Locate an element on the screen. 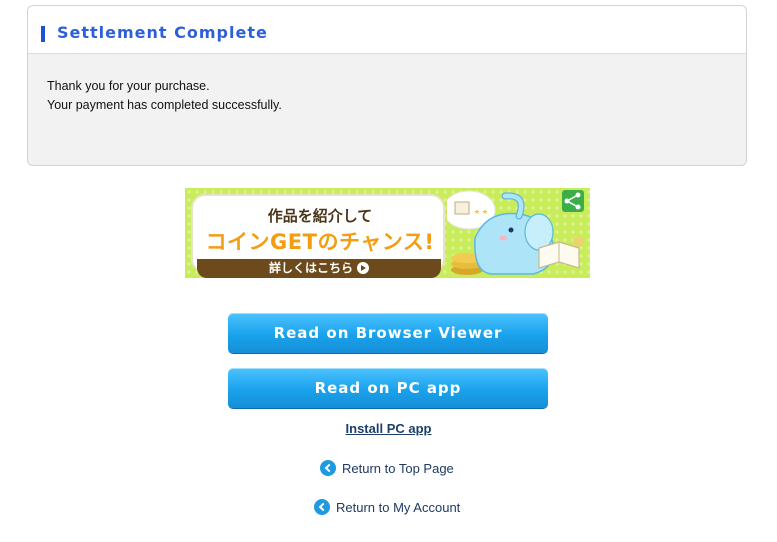 Image resolution: width=777 pixels, height=542 pixels. read-browser-viewer-button: Read on Browser Viewer is located at coordinates (388, 333).